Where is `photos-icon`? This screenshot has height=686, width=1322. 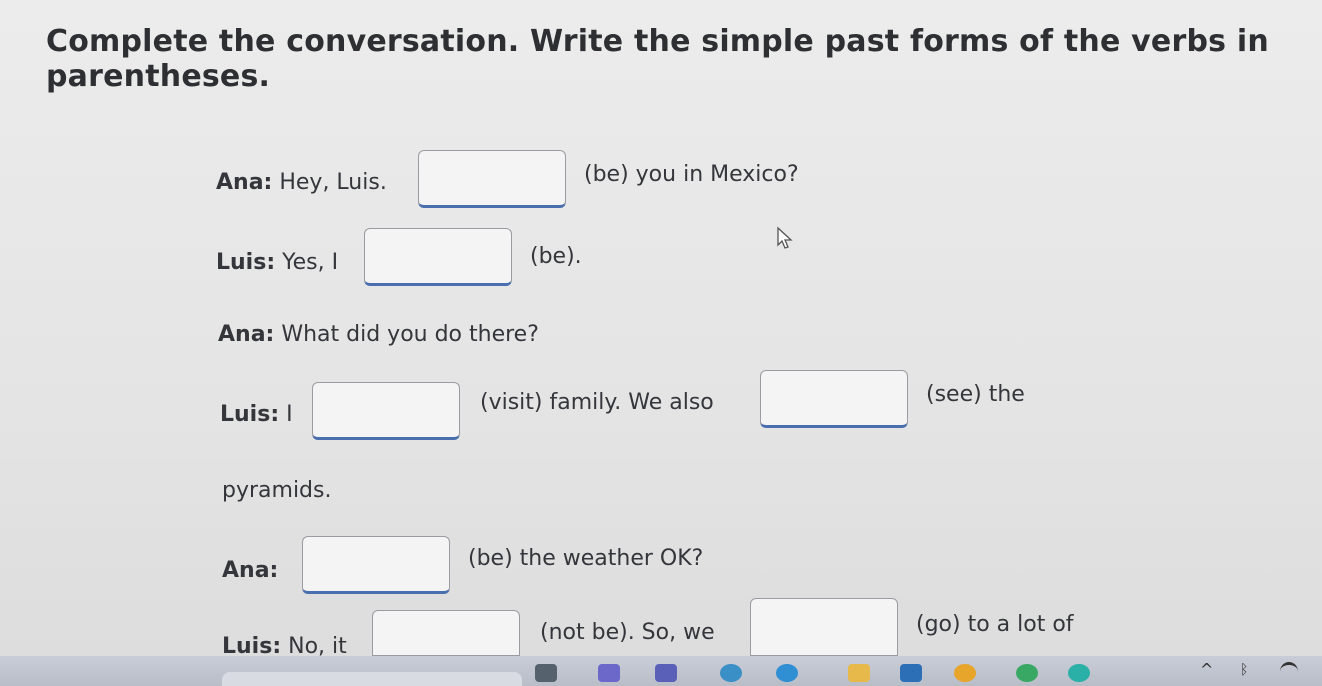
photos-icon is located at coordinates (965, 673).